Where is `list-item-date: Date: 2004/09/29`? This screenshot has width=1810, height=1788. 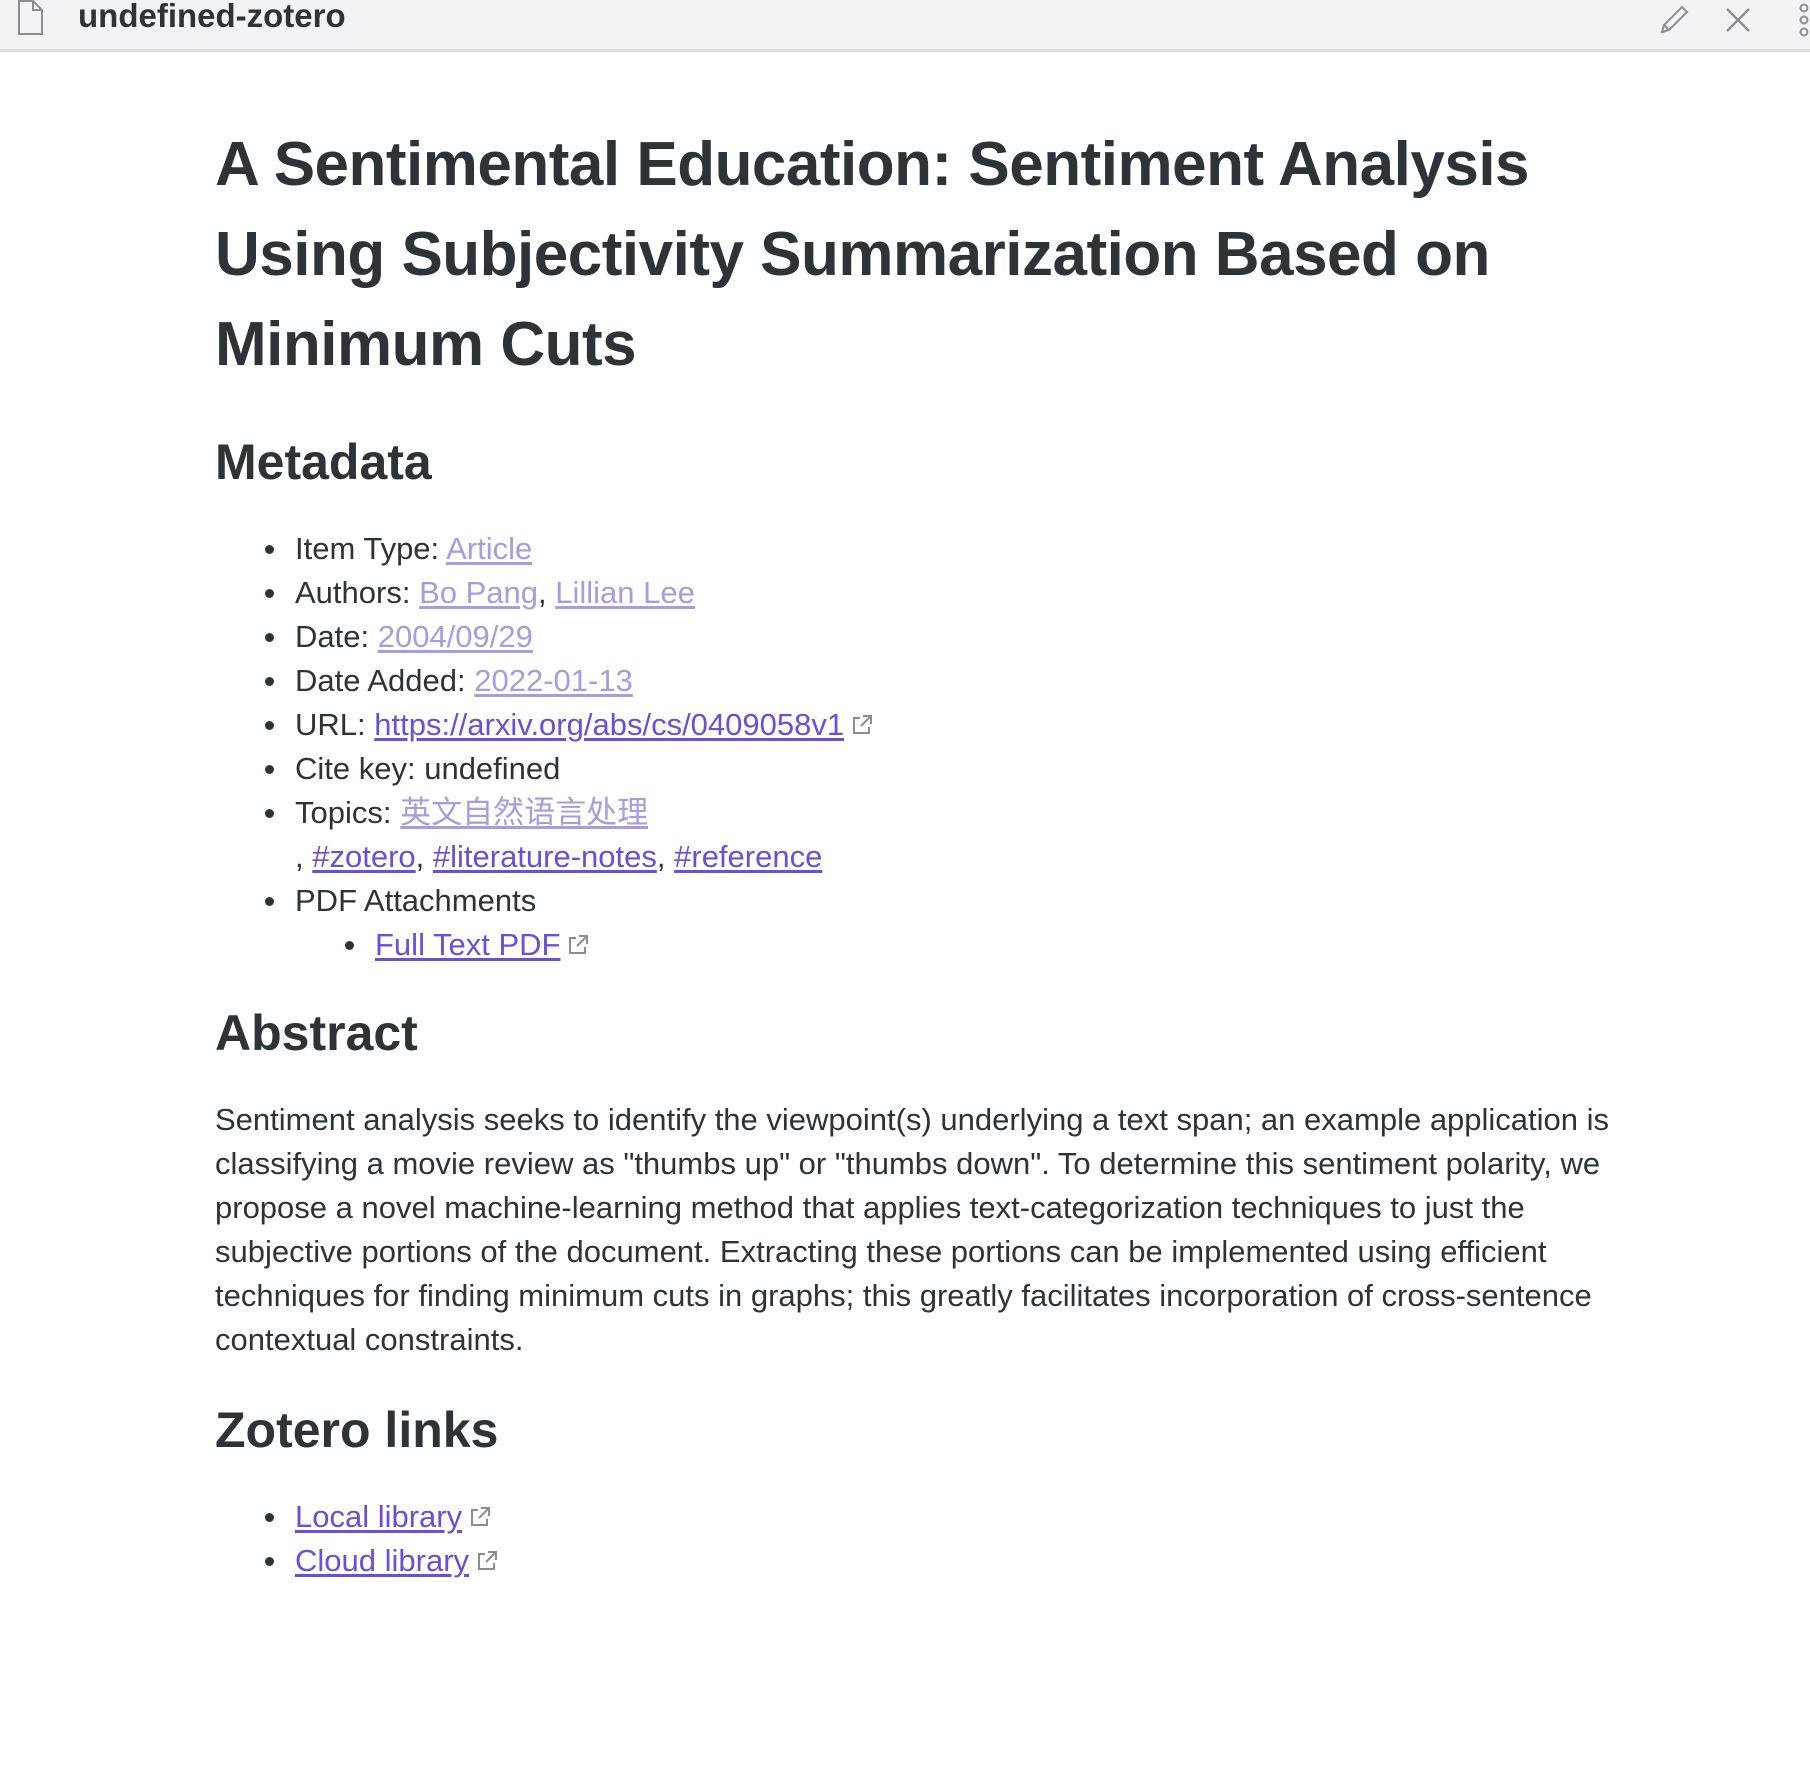 list-item-date: Date: 2004/09/29 is located at coordinates (569, 637).